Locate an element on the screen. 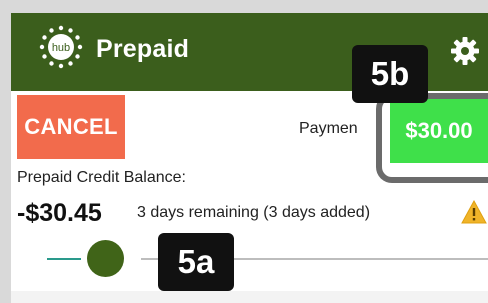  bottom-divider is located at coordinates (249, 297).